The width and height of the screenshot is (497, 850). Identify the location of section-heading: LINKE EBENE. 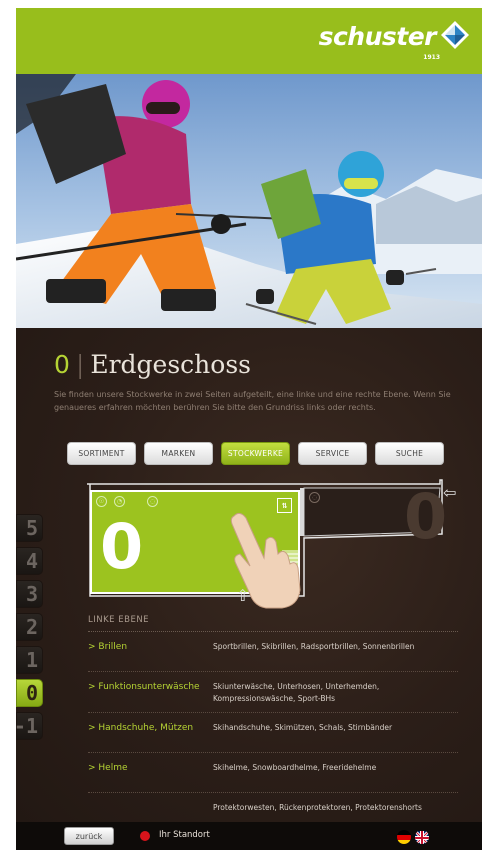
(119, 620).